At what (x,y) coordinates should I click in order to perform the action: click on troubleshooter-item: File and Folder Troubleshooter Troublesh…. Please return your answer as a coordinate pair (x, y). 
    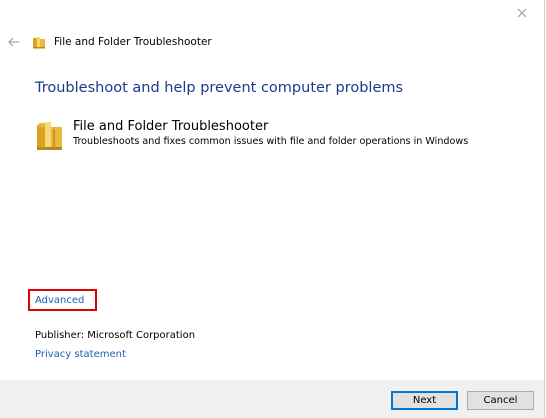
    Looking at the image, I should click on (251, 135).